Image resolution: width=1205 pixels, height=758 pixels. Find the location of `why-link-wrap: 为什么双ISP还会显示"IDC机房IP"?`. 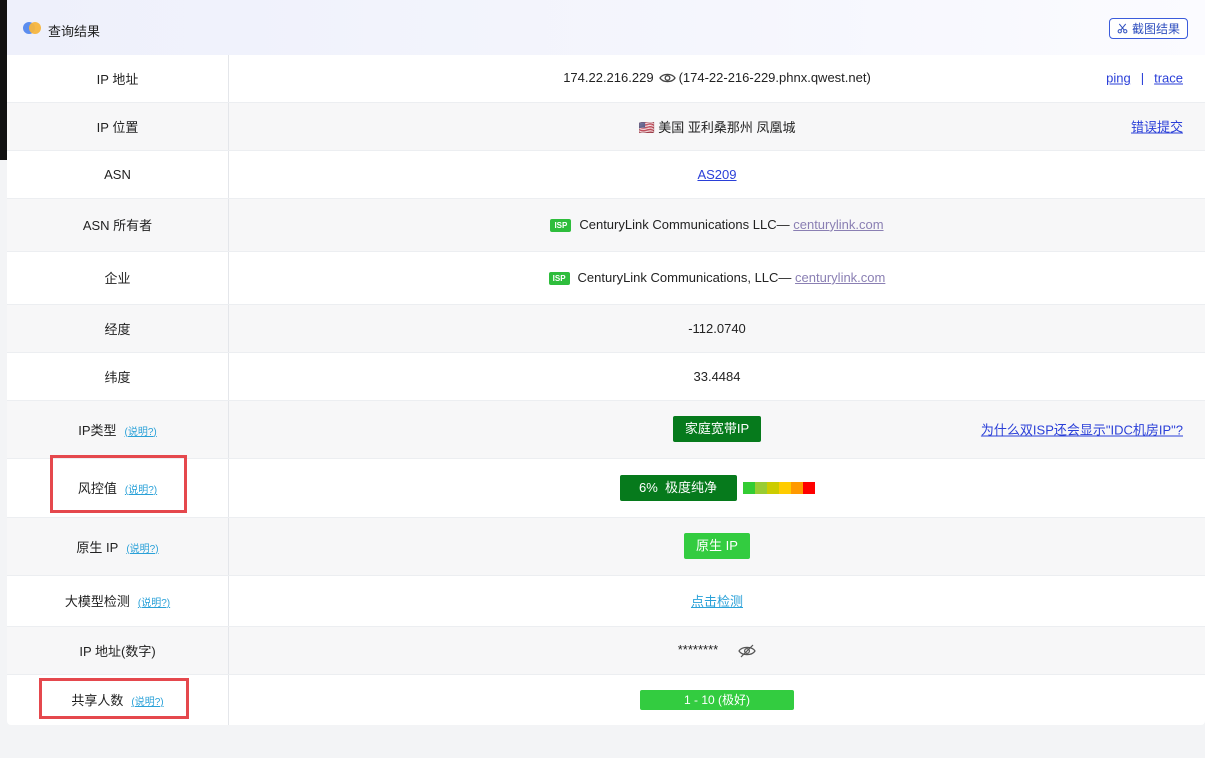

why-link-wrap: 为什么双ISP还会显示"IDC机房IP"? is located at coordinates (1082, 429).